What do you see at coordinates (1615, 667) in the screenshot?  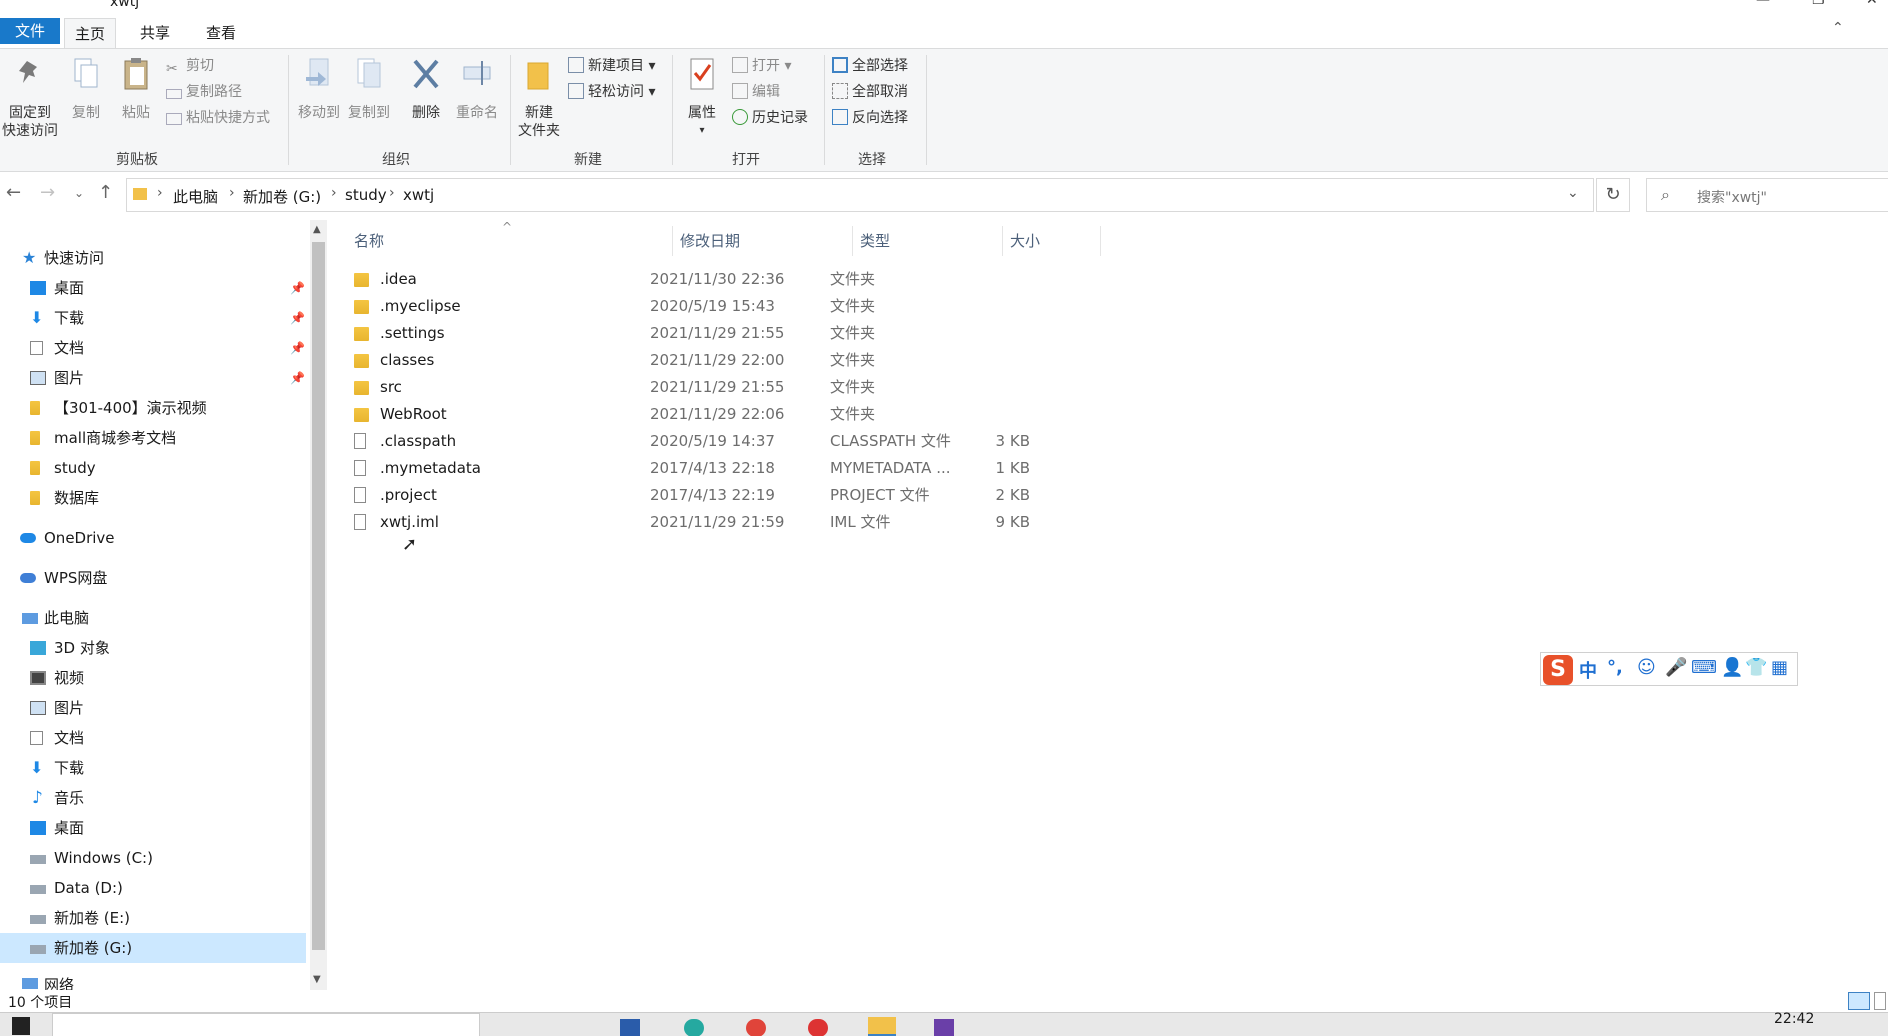 I see `ime-punctuation: °,` at bounding box center [1615, 667].